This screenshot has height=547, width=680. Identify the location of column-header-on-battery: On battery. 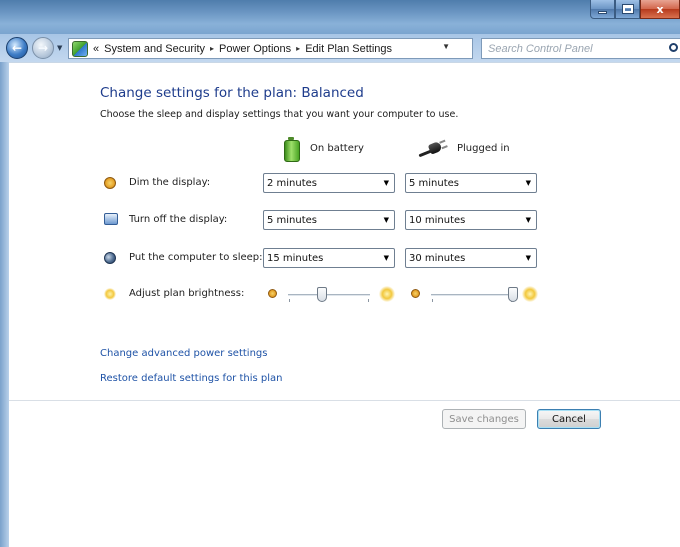
(324, 148).